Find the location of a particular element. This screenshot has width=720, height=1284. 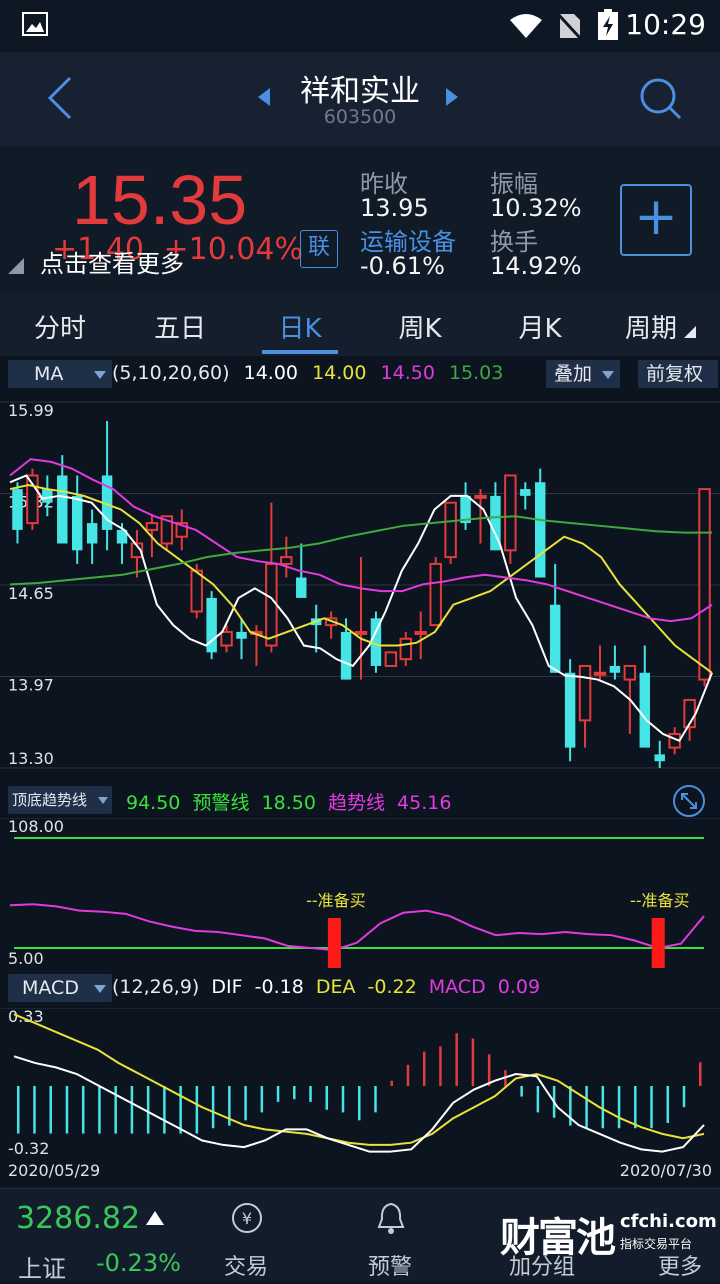

tab-five-day: 五日 is located at coordinates (180, 326).